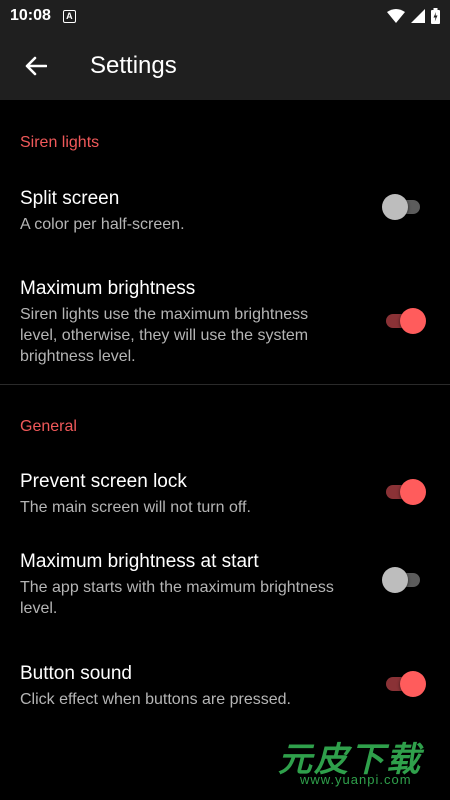 The image size is (450, 800). I want to click on watermark-url: www.yuanpi.com, so click(356, 779).